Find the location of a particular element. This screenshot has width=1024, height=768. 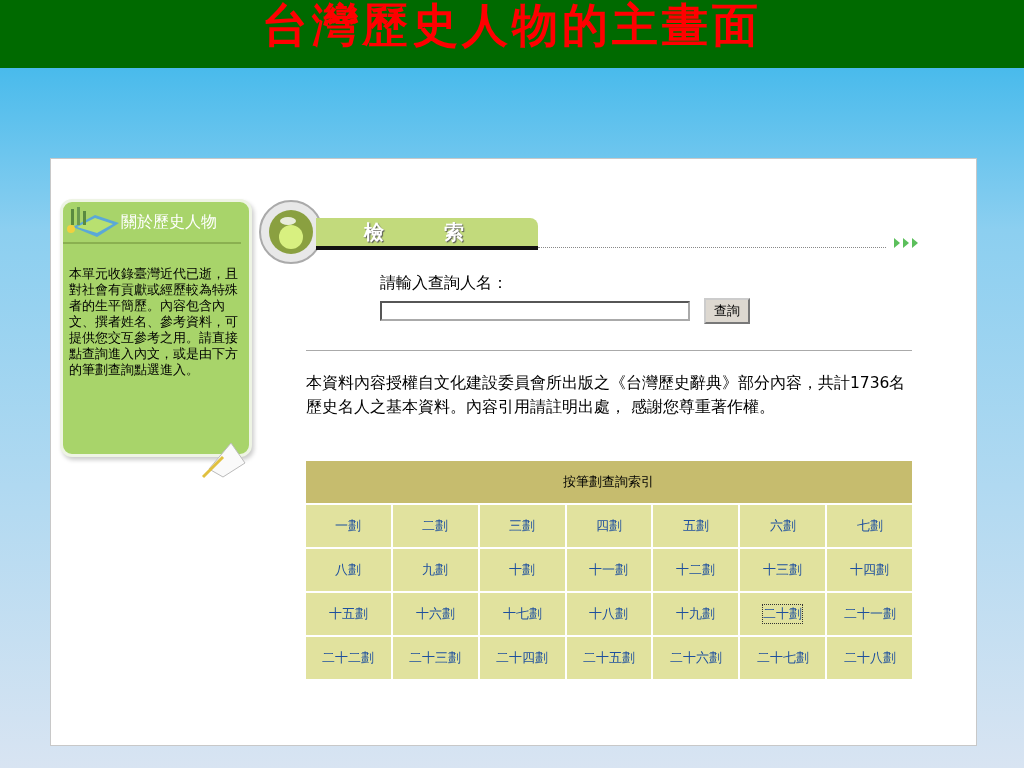

stroke-link: 二十四劃 is located at coordinates (522, 658).